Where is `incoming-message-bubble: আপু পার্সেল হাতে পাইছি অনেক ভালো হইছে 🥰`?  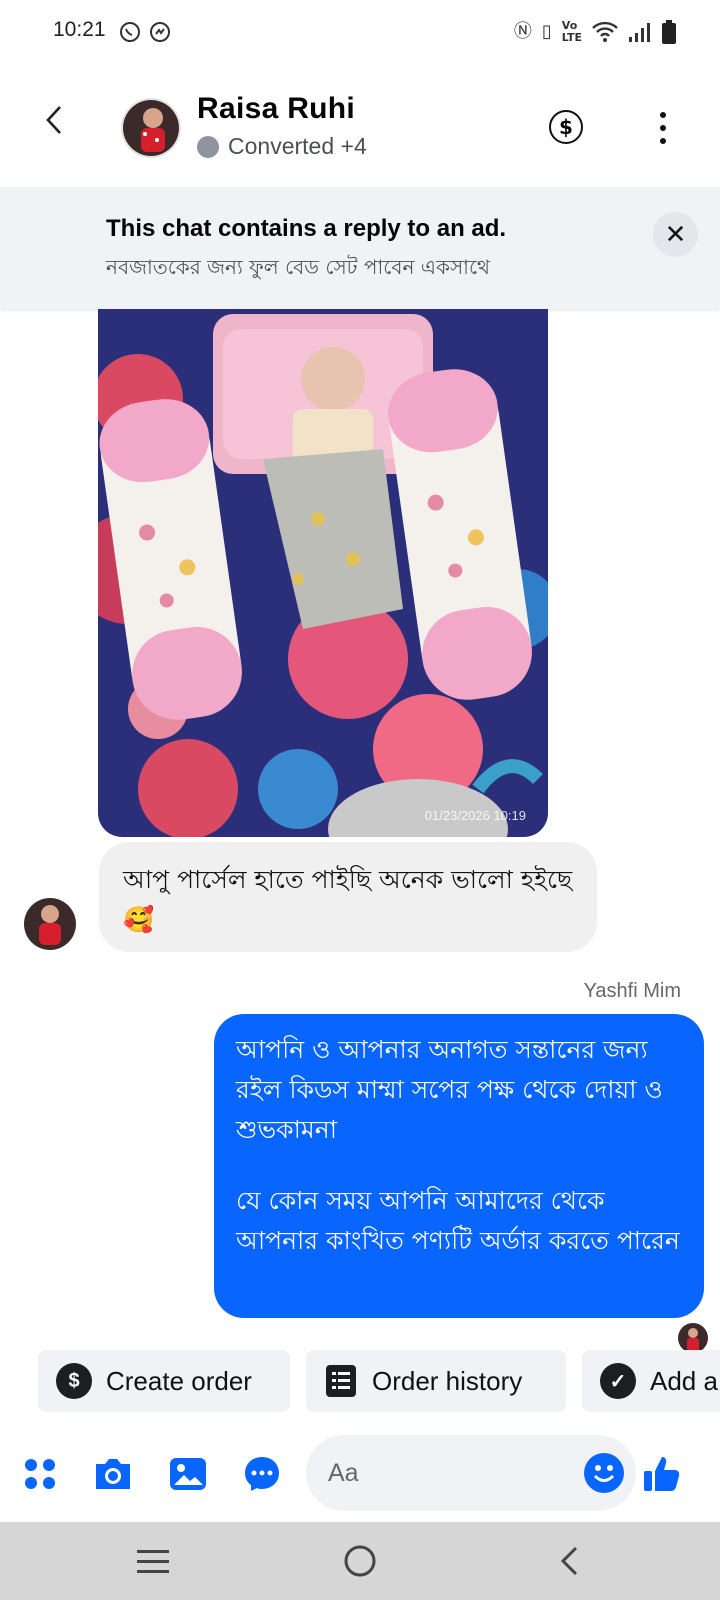 incoming-message-bubble: আপু পার্সেল হাতে পাইছি অনেক ভালো হইছে 🥰 is located at coordinates (348, 897).